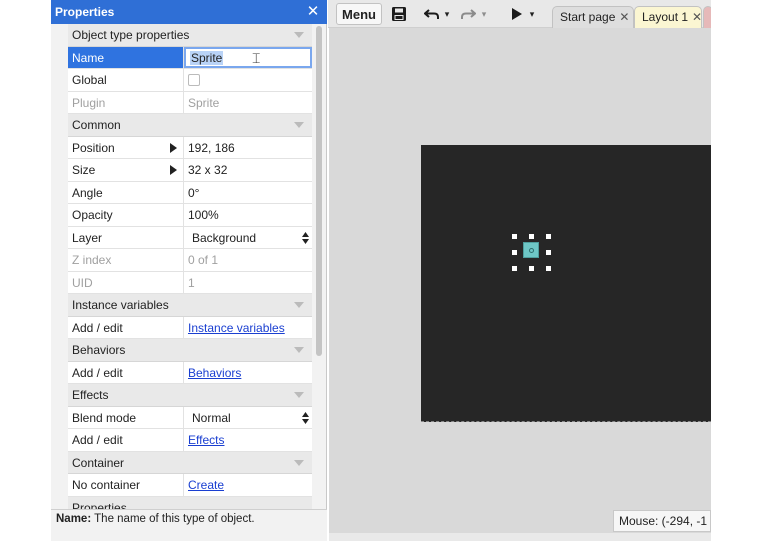 The width and height of the screenshot is (763, 541). I want to click on effects-link: Effects, so click(206, 440).